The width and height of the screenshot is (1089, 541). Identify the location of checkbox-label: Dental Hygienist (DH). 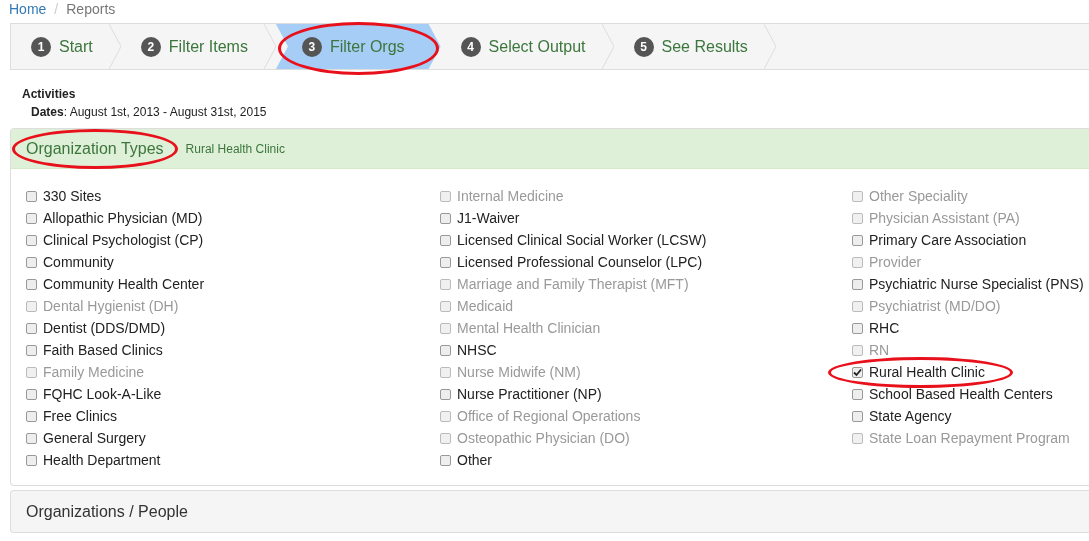
(111, 306).